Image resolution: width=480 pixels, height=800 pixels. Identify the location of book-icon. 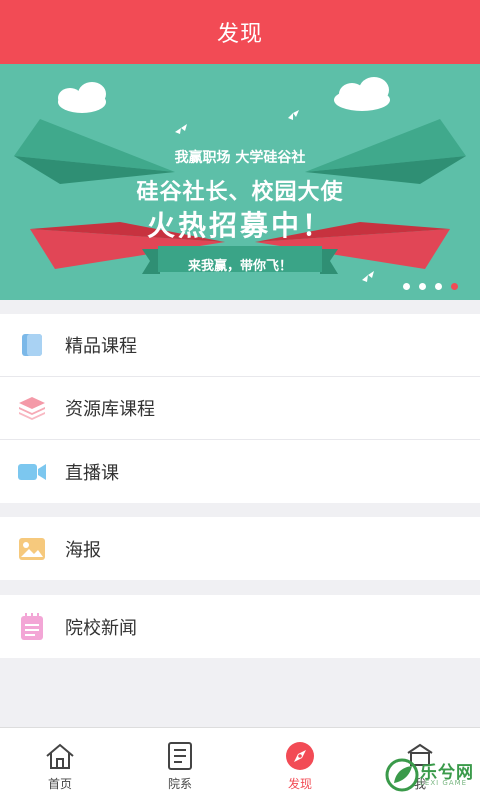
(32, 345).